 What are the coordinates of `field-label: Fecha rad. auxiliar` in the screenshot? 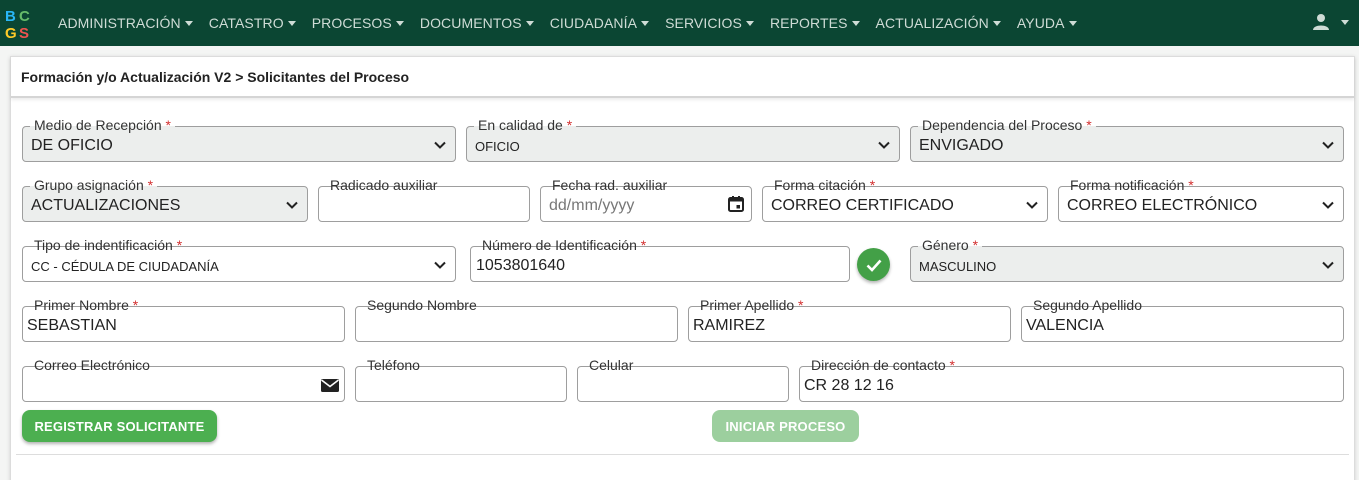 It's located at (610, 185).